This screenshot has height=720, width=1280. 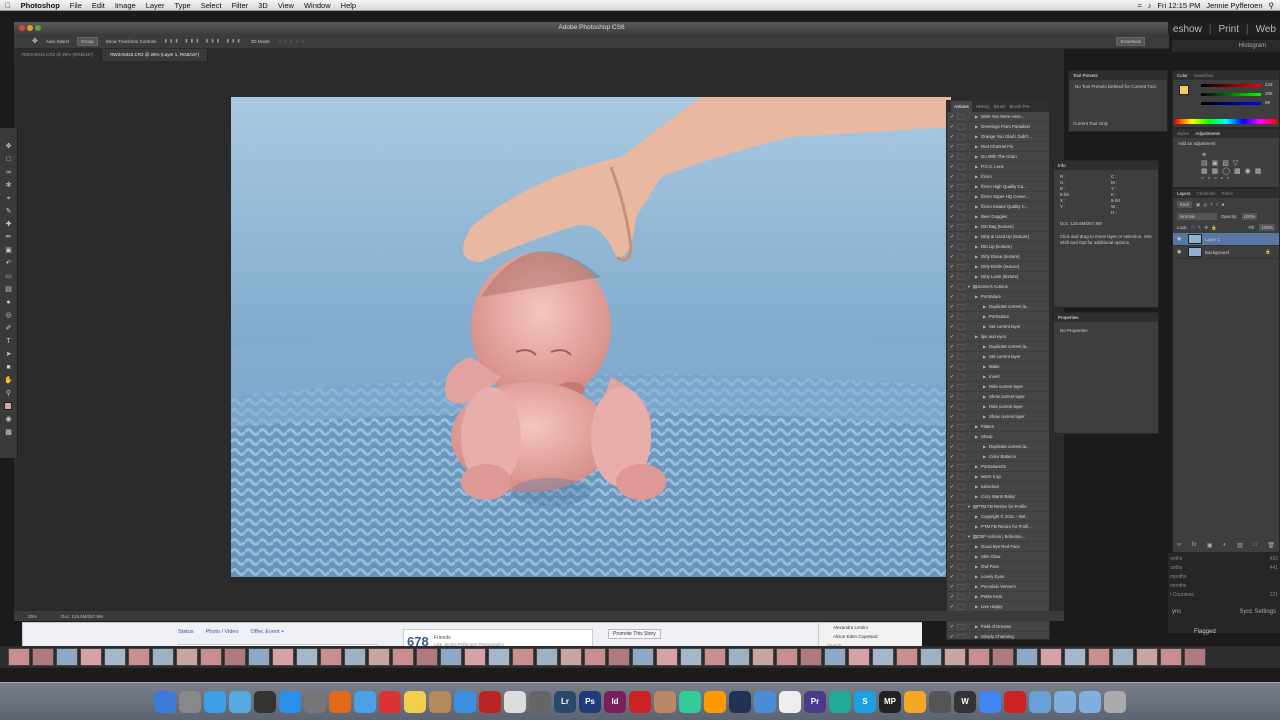 What do you see at coordinates (1000, 106) in the screenshot?
I see `tab-brush: Brush` at bounding box center [1000, 106].